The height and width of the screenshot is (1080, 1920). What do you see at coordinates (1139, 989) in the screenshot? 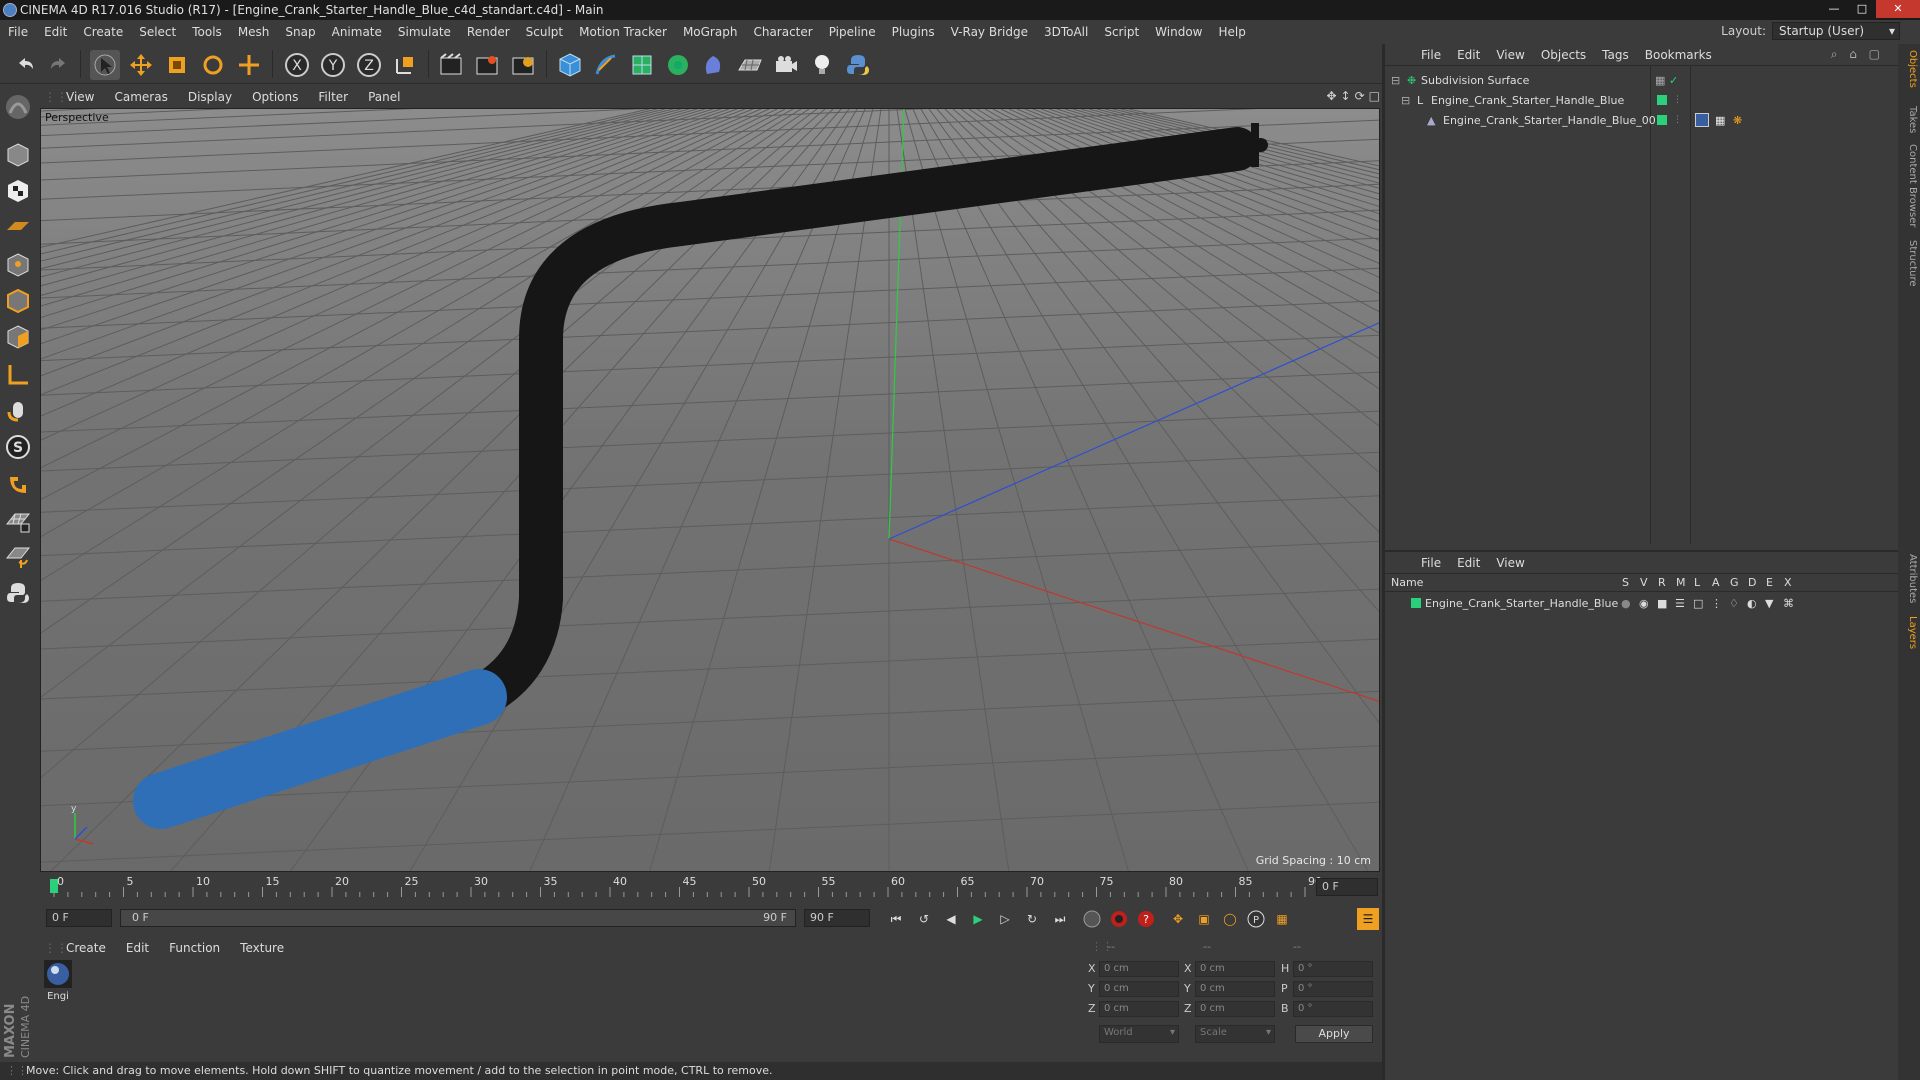
I see `pos-y-field: 0 cm` at bounding box center [1139, 989].